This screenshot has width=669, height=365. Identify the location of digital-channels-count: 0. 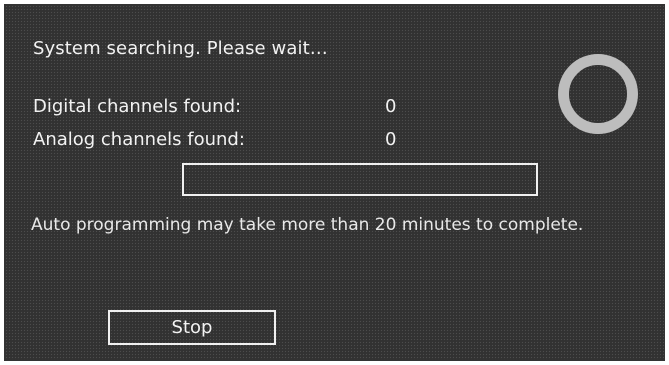
(391, 106).